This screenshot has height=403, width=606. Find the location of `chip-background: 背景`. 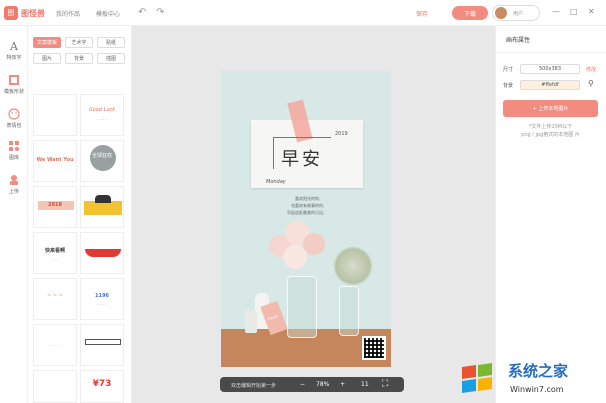

chip-background: 背景 is located at coordinates (79, 58).